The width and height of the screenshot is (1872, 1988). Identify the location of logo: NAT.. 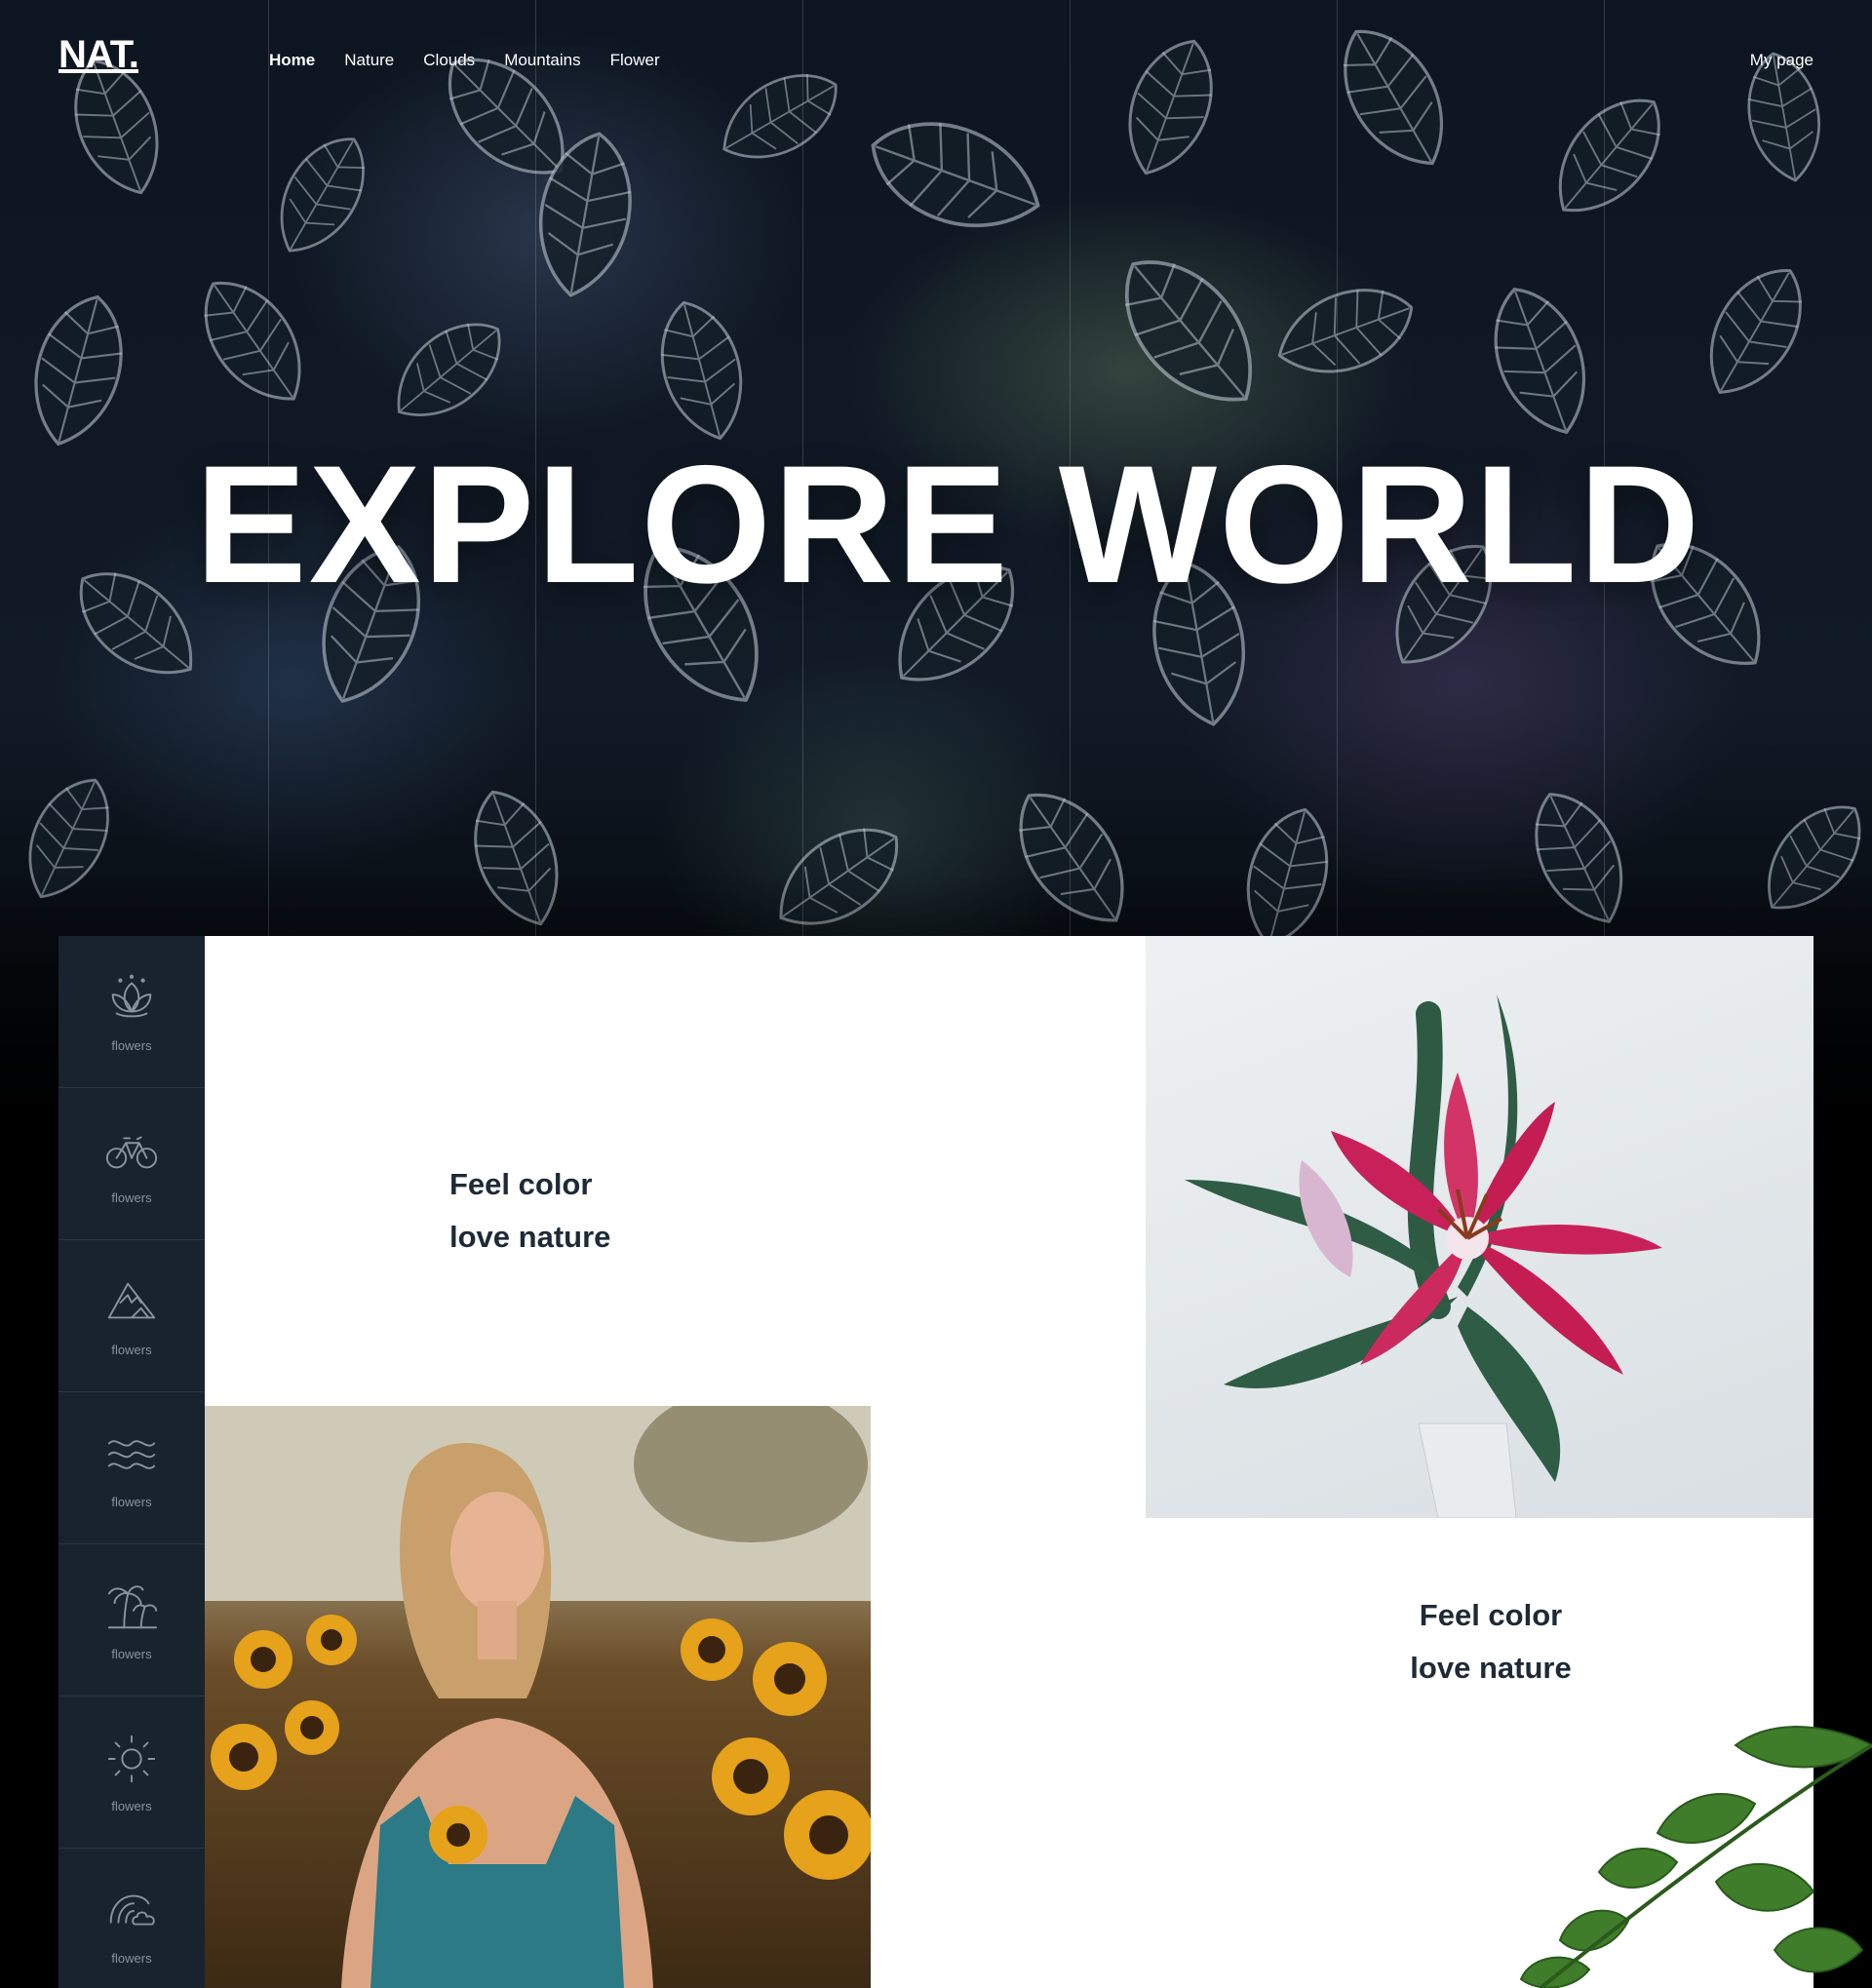
(98, 55).